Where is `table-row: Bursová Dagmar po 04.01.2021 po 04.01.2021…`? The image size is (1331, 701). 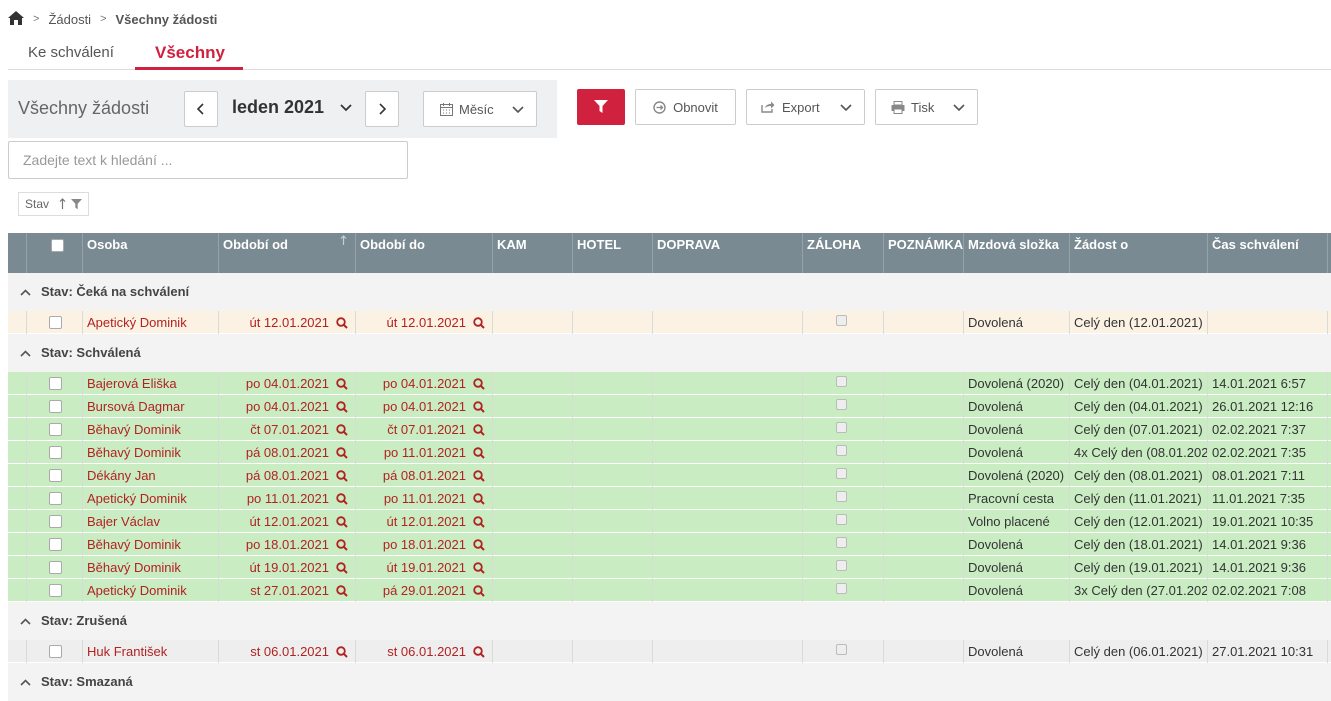
table-row: Bursová Dagmar po 04.01.2021 po 04.01.2021… is located at coordinates (669, 406).